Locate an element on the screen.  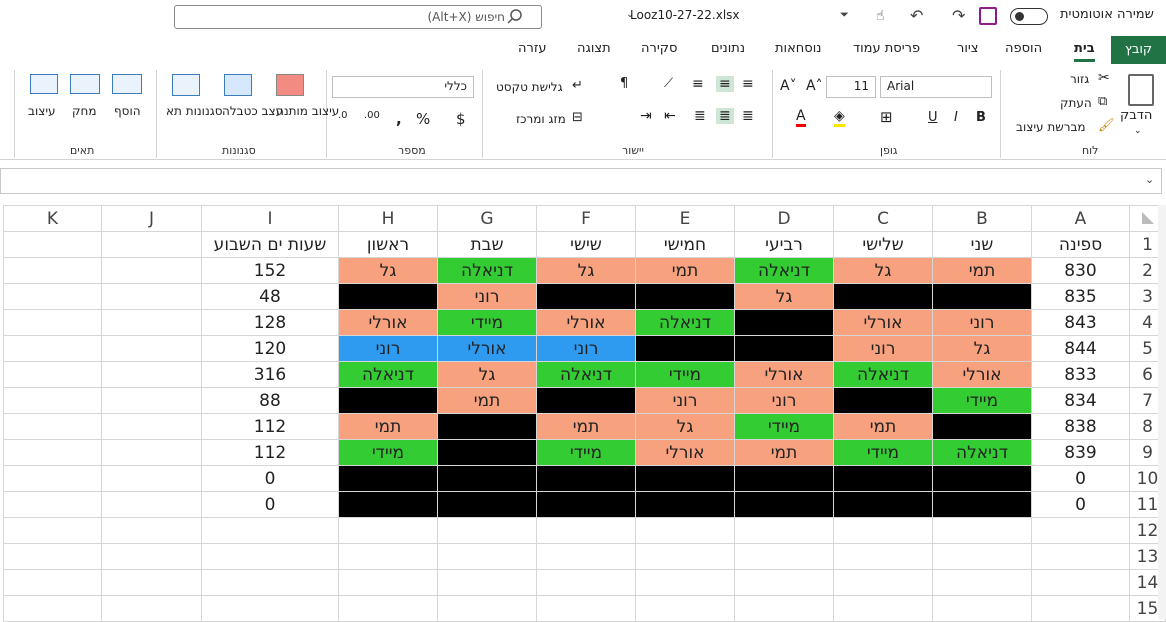
cell-b14 is located at coordinates (982, 582).